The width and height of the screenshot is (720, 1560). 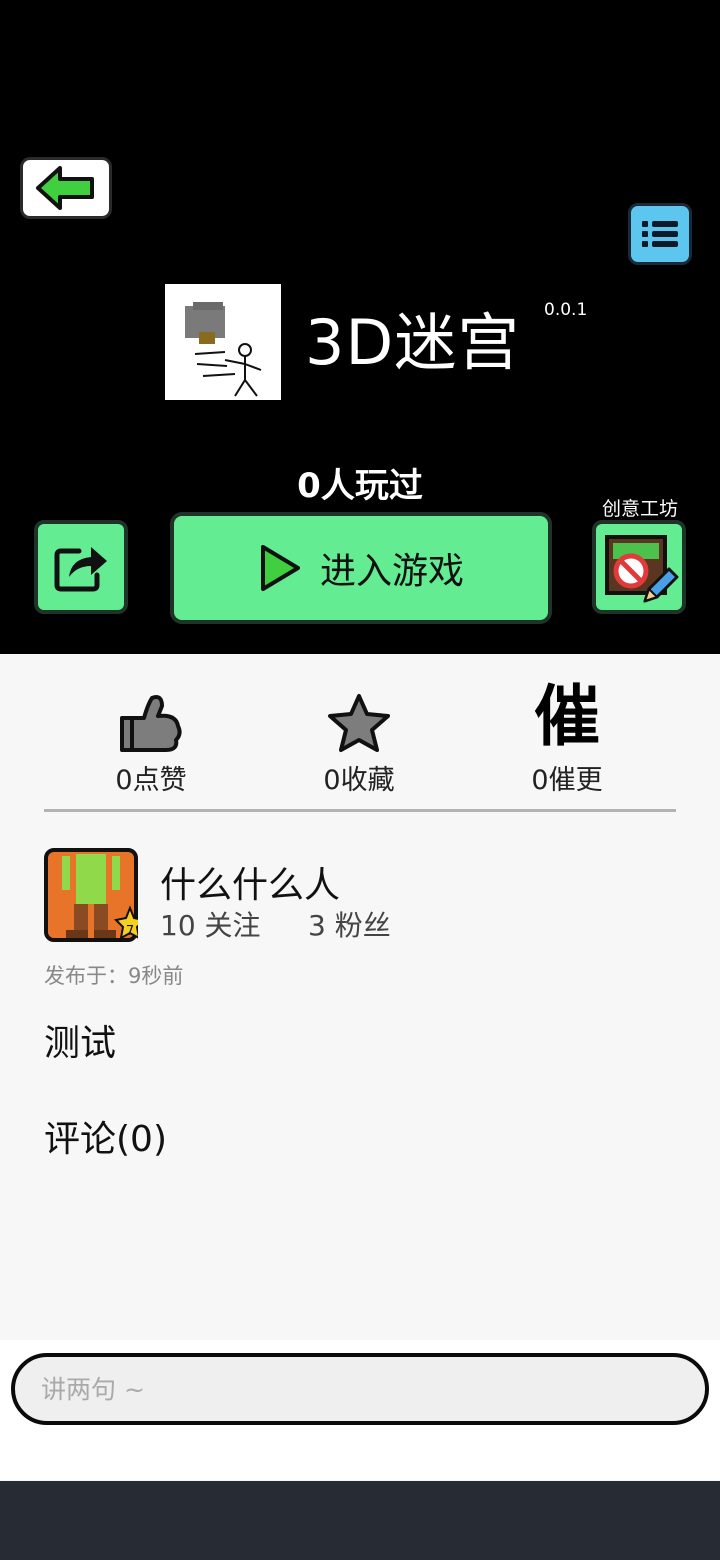 I want to click on avatar: 7, so click(x=95, y=895).